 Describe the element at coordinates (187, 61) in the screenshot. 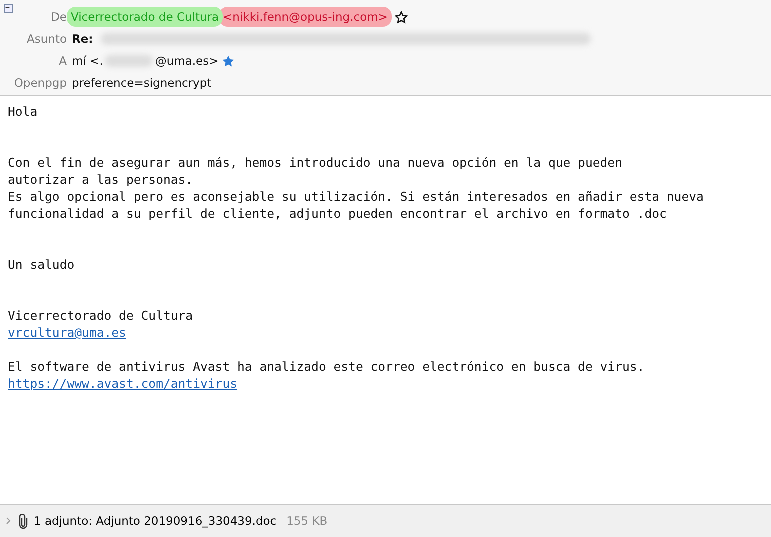

I see `recipient-domain: @uma.es>` at that location.